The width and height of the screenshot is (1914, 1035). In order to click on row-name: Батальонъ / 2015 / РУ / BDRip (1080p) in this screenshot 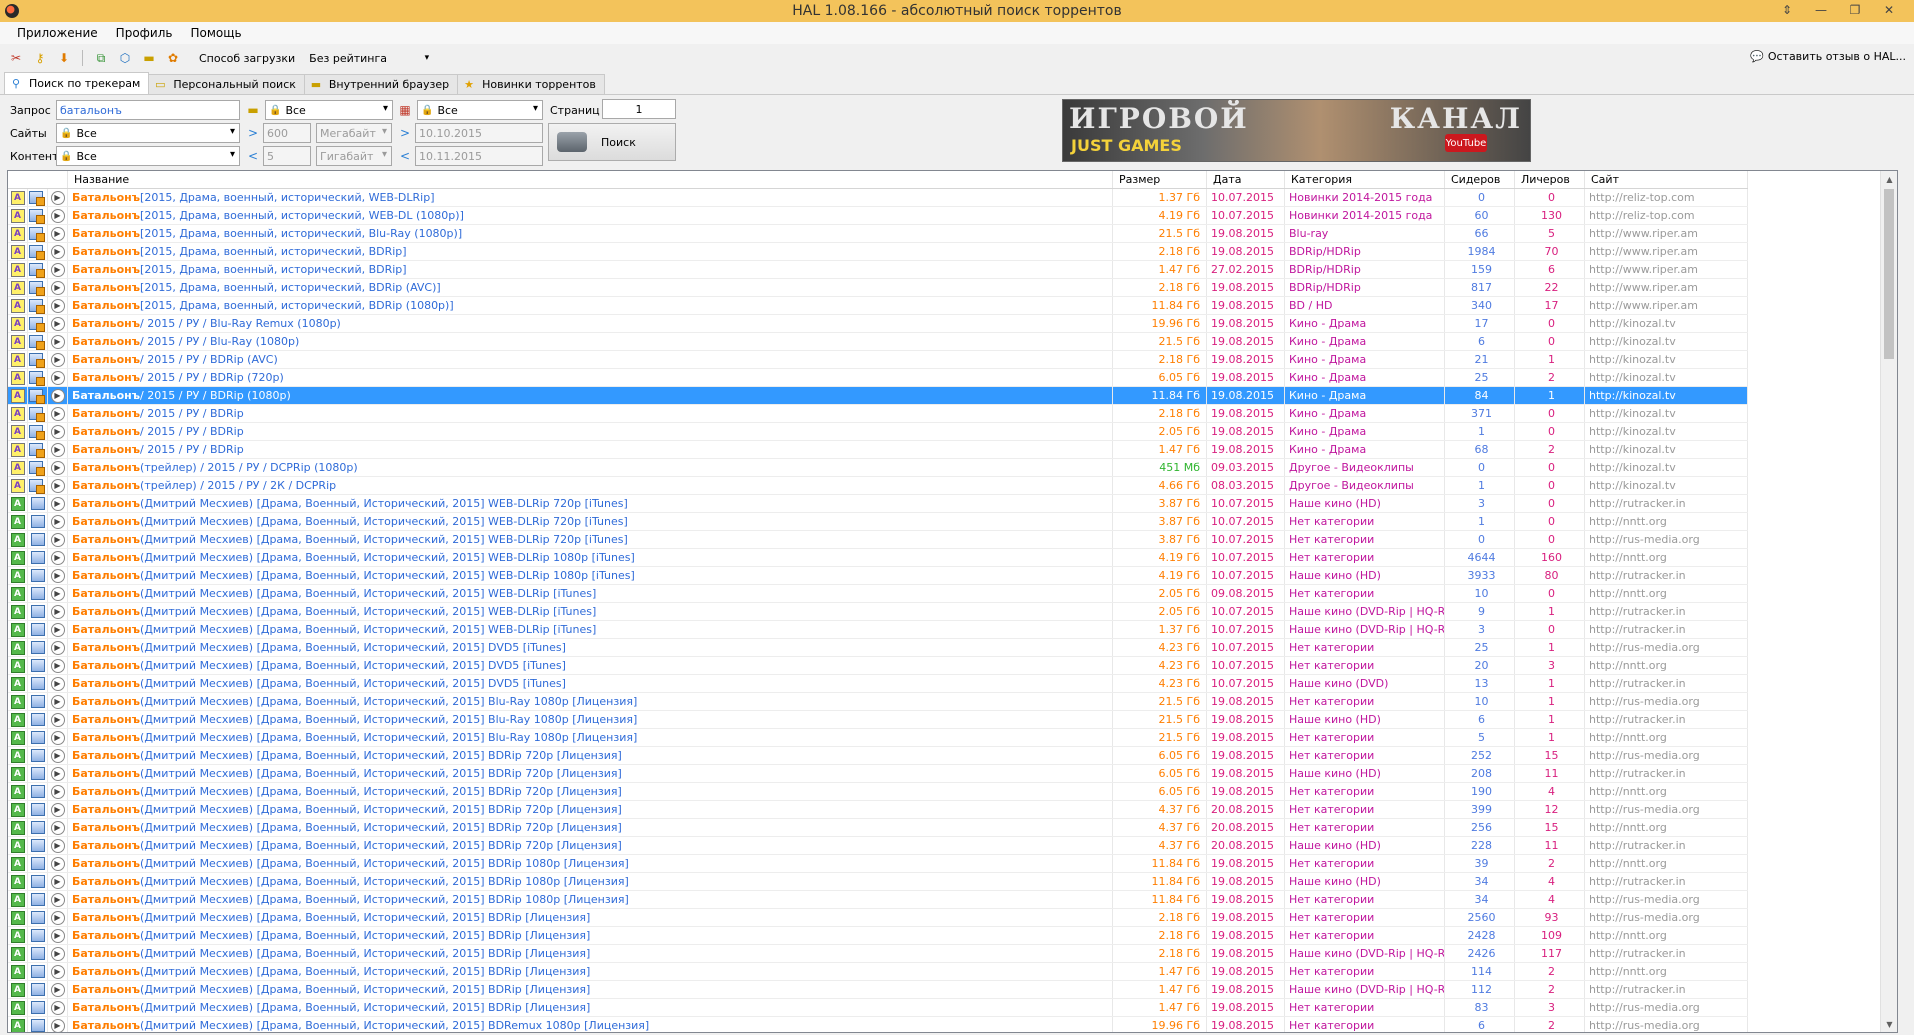, I will do `click(590, 395)`.